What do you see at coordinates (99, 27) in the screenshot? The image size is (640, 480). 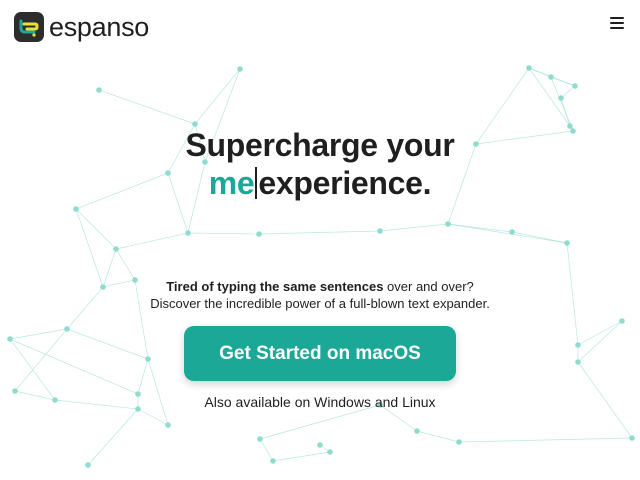 I see `brand-name: espanso` at bounding box center [99, 27].